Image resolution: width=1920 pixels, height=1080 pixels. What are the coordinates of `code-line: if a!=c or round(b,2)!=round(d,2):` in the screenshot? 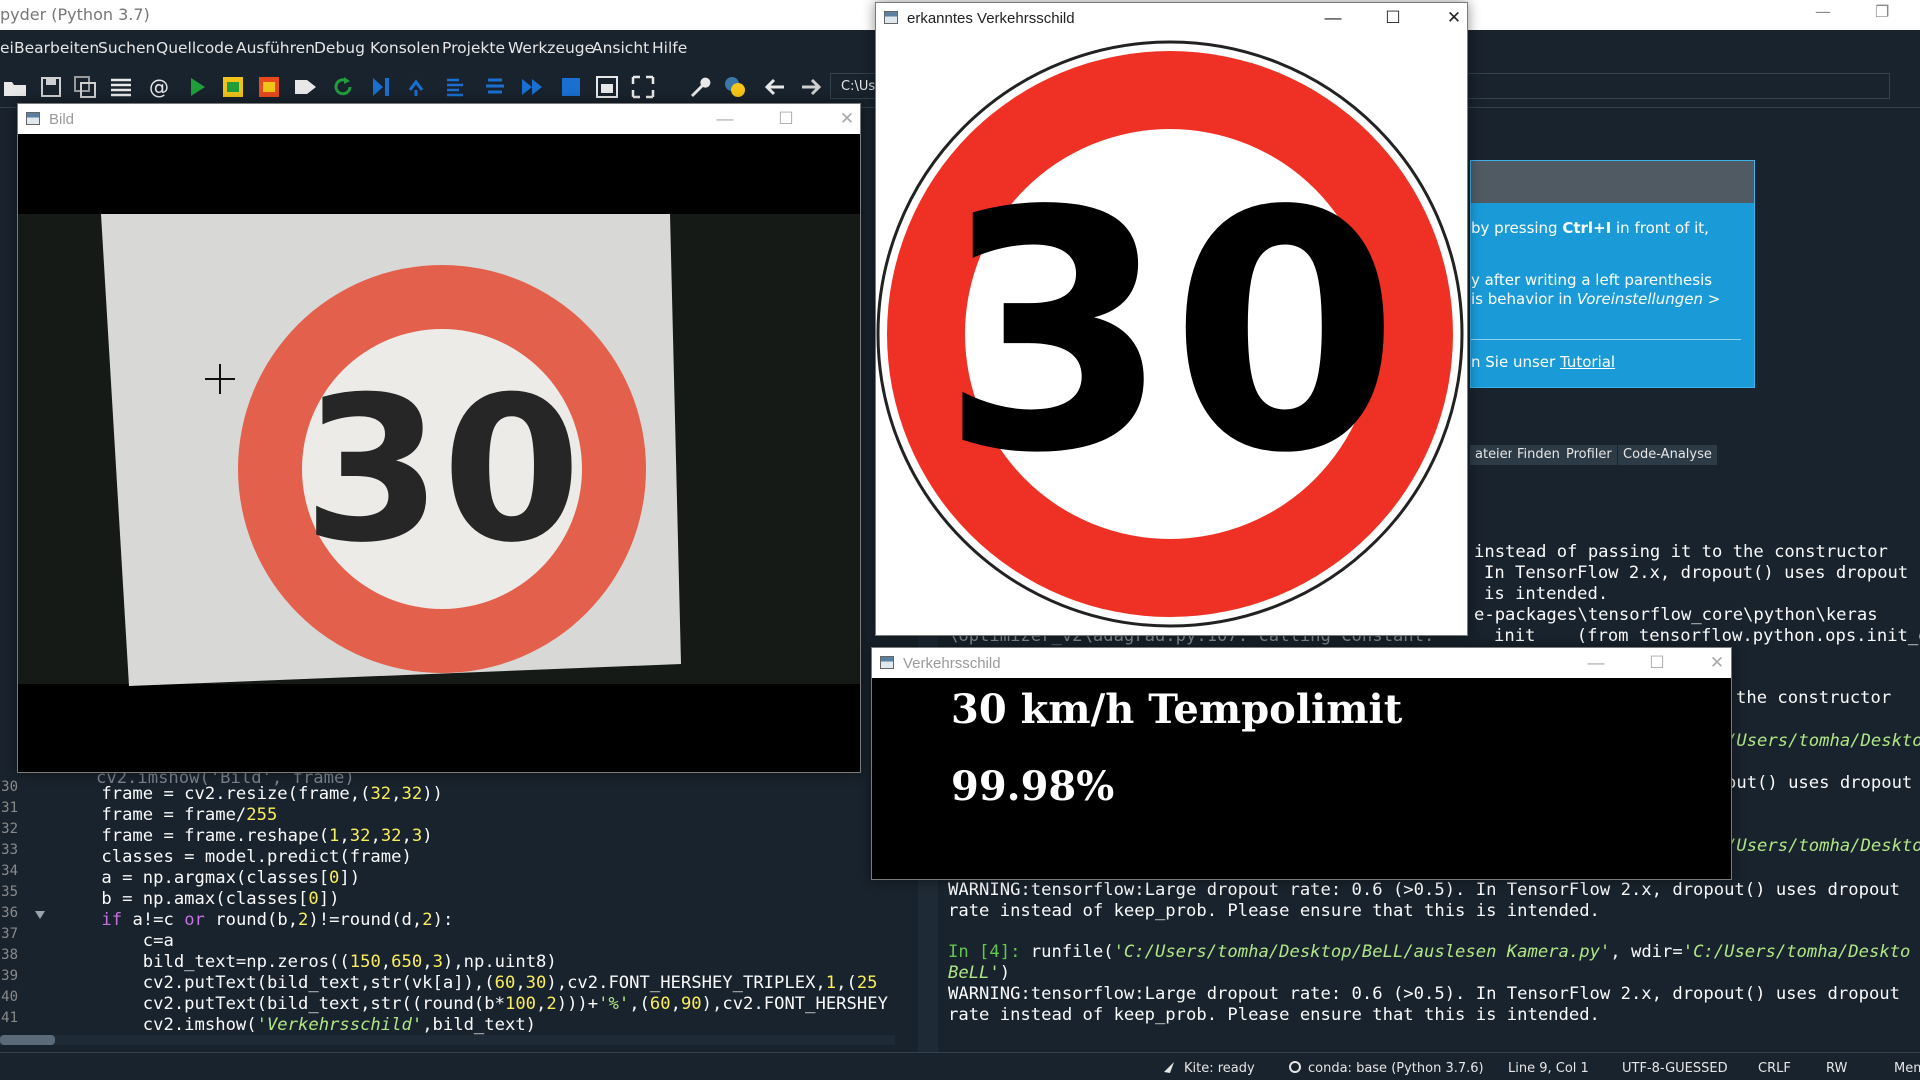 It's located at (277, 920).